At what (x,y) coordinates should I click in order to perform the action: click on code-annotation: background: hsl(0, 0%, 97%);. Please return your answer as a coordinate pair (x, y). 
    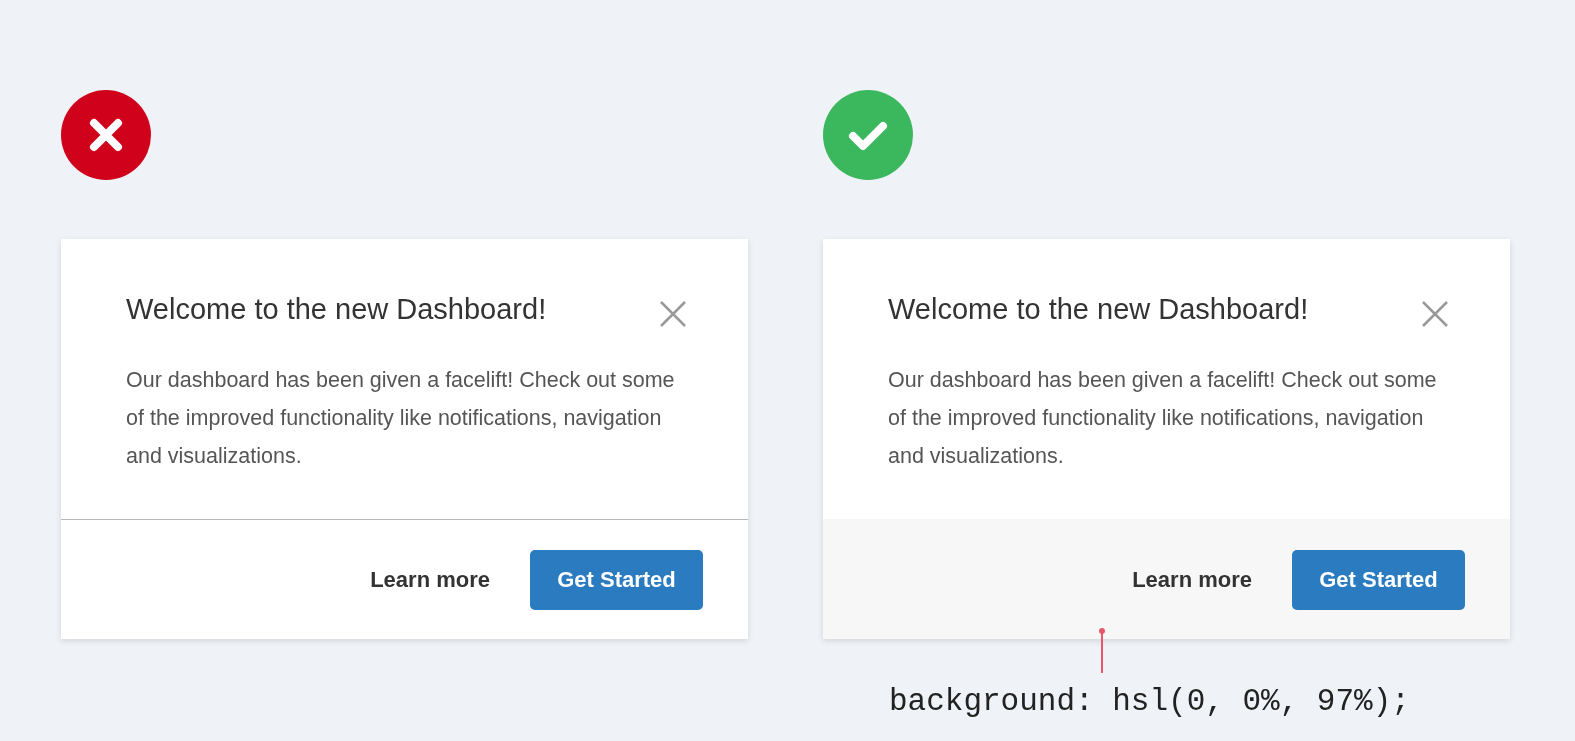
    Looking at the image, I should click on (1150, 702).